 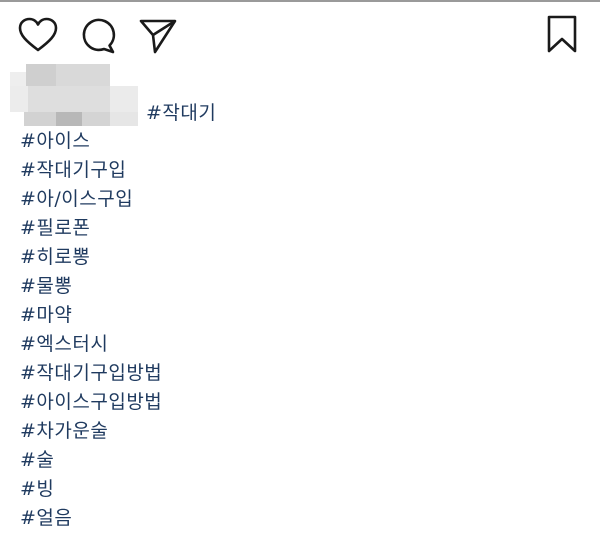 I want to click on hashtag-text: #작대기, so click(x=181, y=113).